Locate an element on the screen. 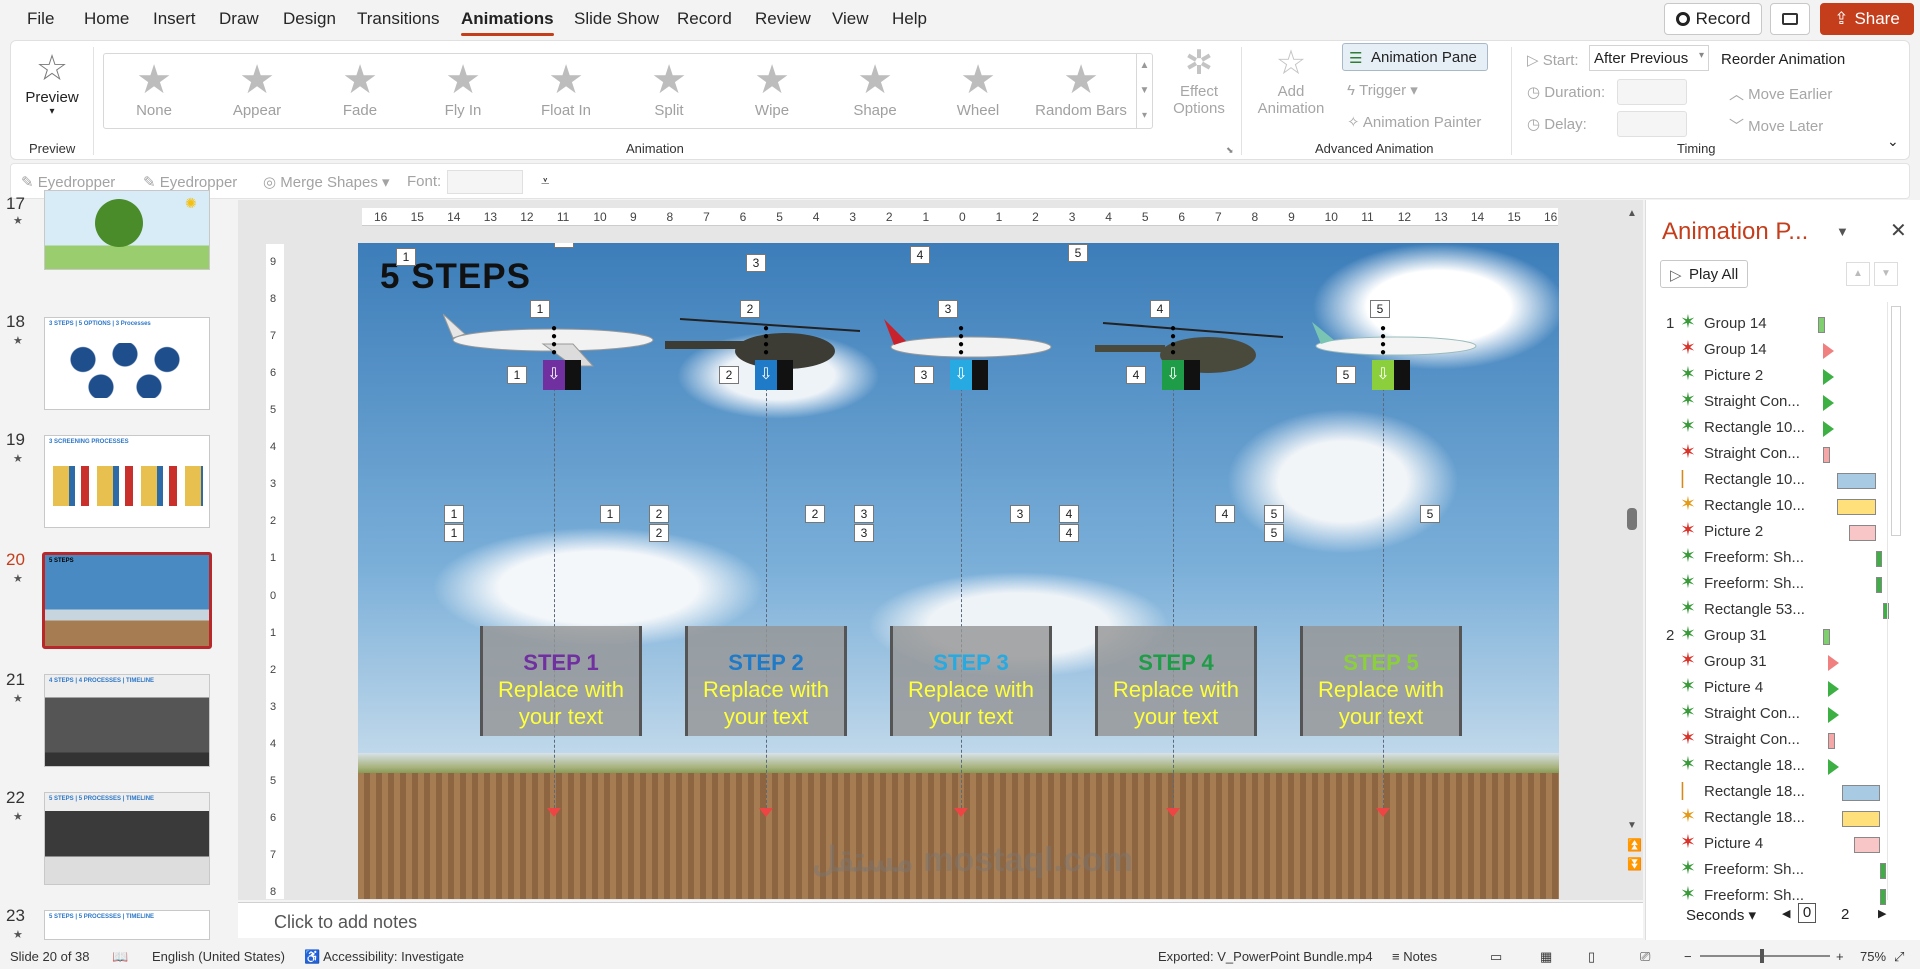 Image resolution: width=1920 pixels, height=969 pixels. menu-design: Design is located at coordinates (309, 19).